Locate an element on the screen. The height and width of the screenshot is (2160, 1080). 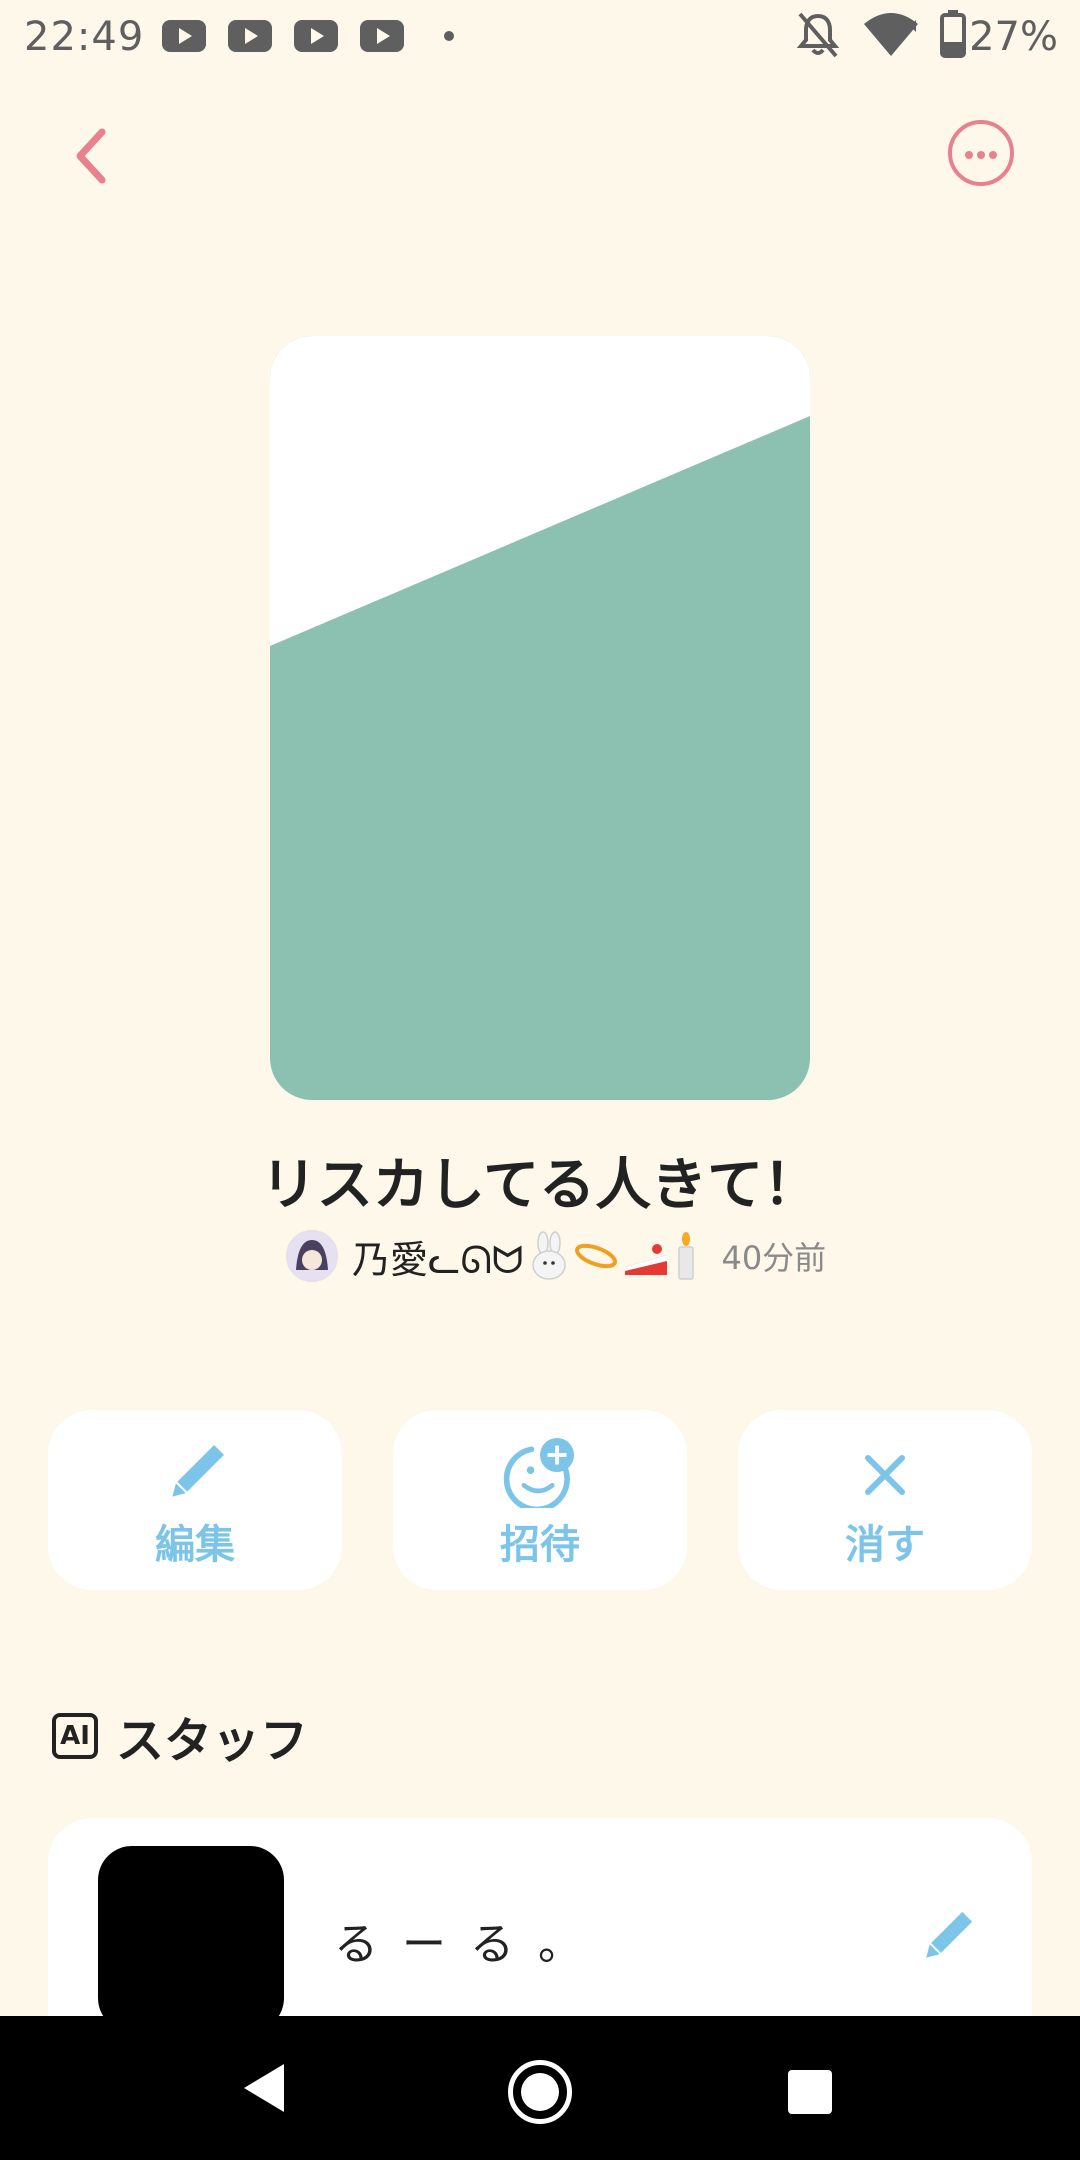
invite-label: 招待 is located at coordinates (540, 1545).